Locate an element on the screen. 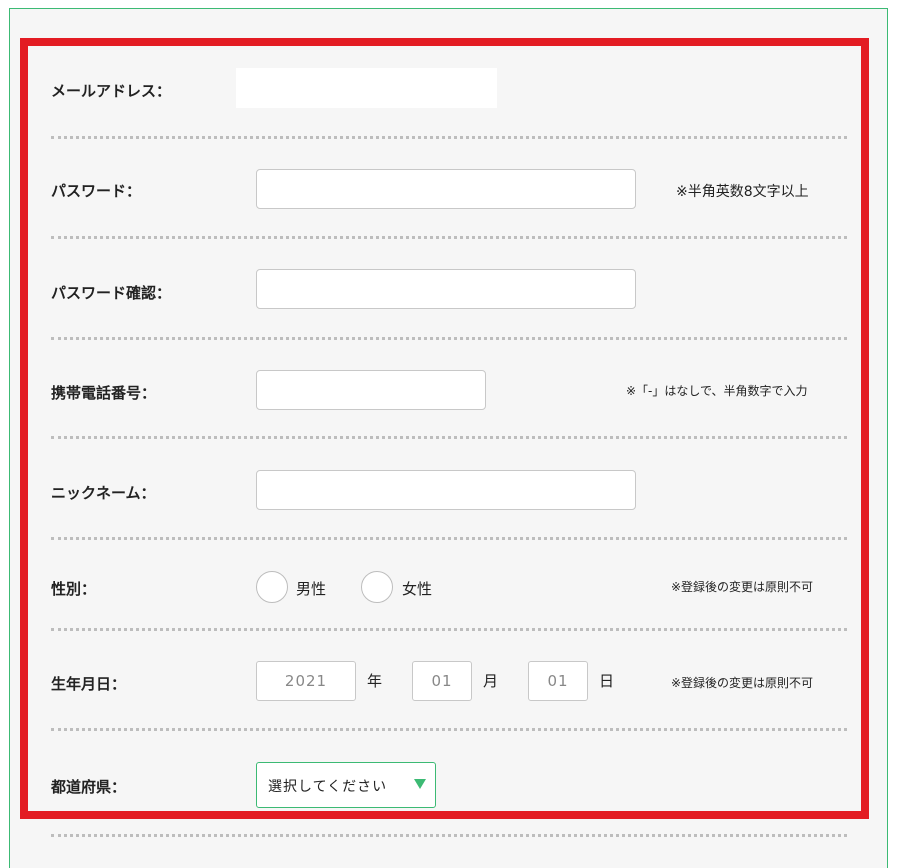 The width and height of the screenshot is (900, 868). phone-field is located at coordinates (371, 390).